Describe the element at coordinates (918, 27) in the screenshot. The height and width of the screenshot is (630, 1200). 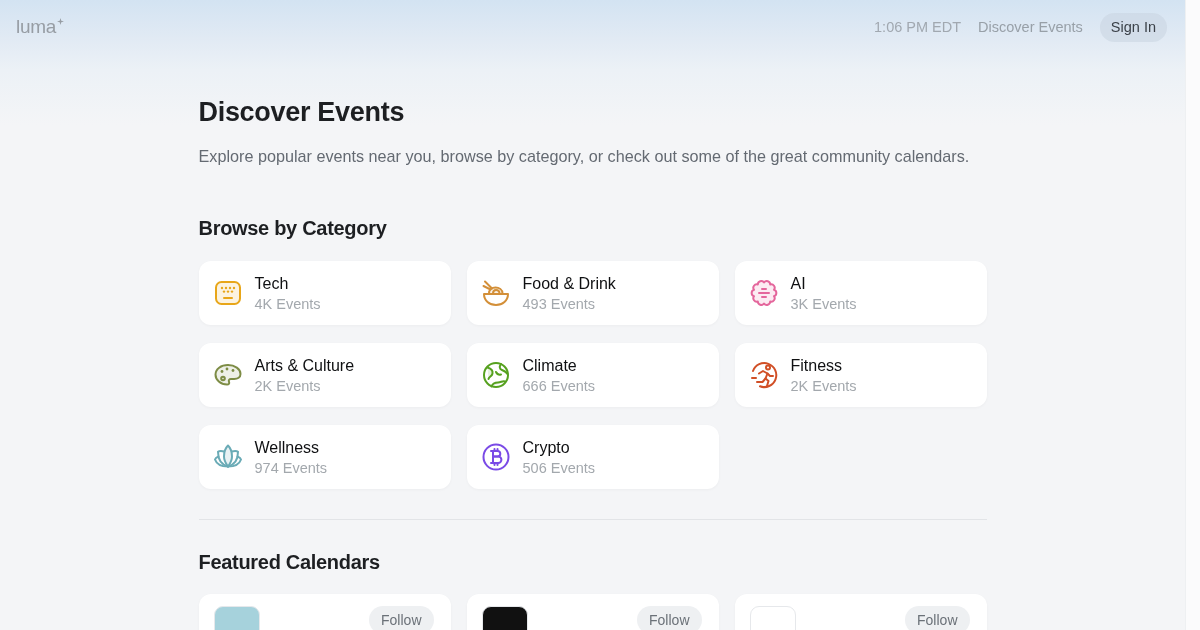
I see `time-text: 1:06 PM EDT` at that location.